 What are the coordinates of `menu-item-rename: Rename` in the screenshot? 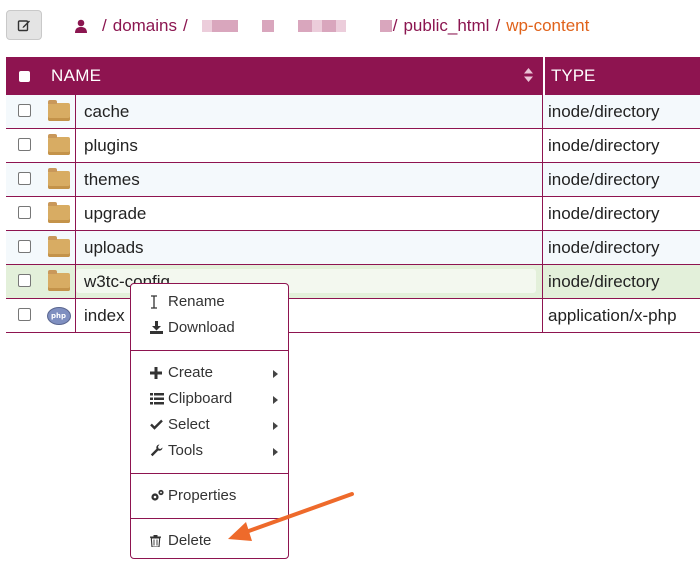 It's located at (187, 301).